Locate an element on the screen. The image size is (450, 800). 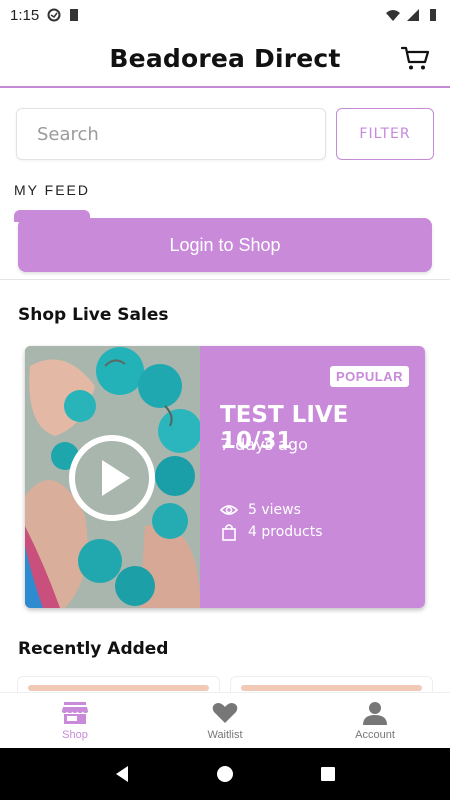
sync-icon is located at coordinates (54, 15).